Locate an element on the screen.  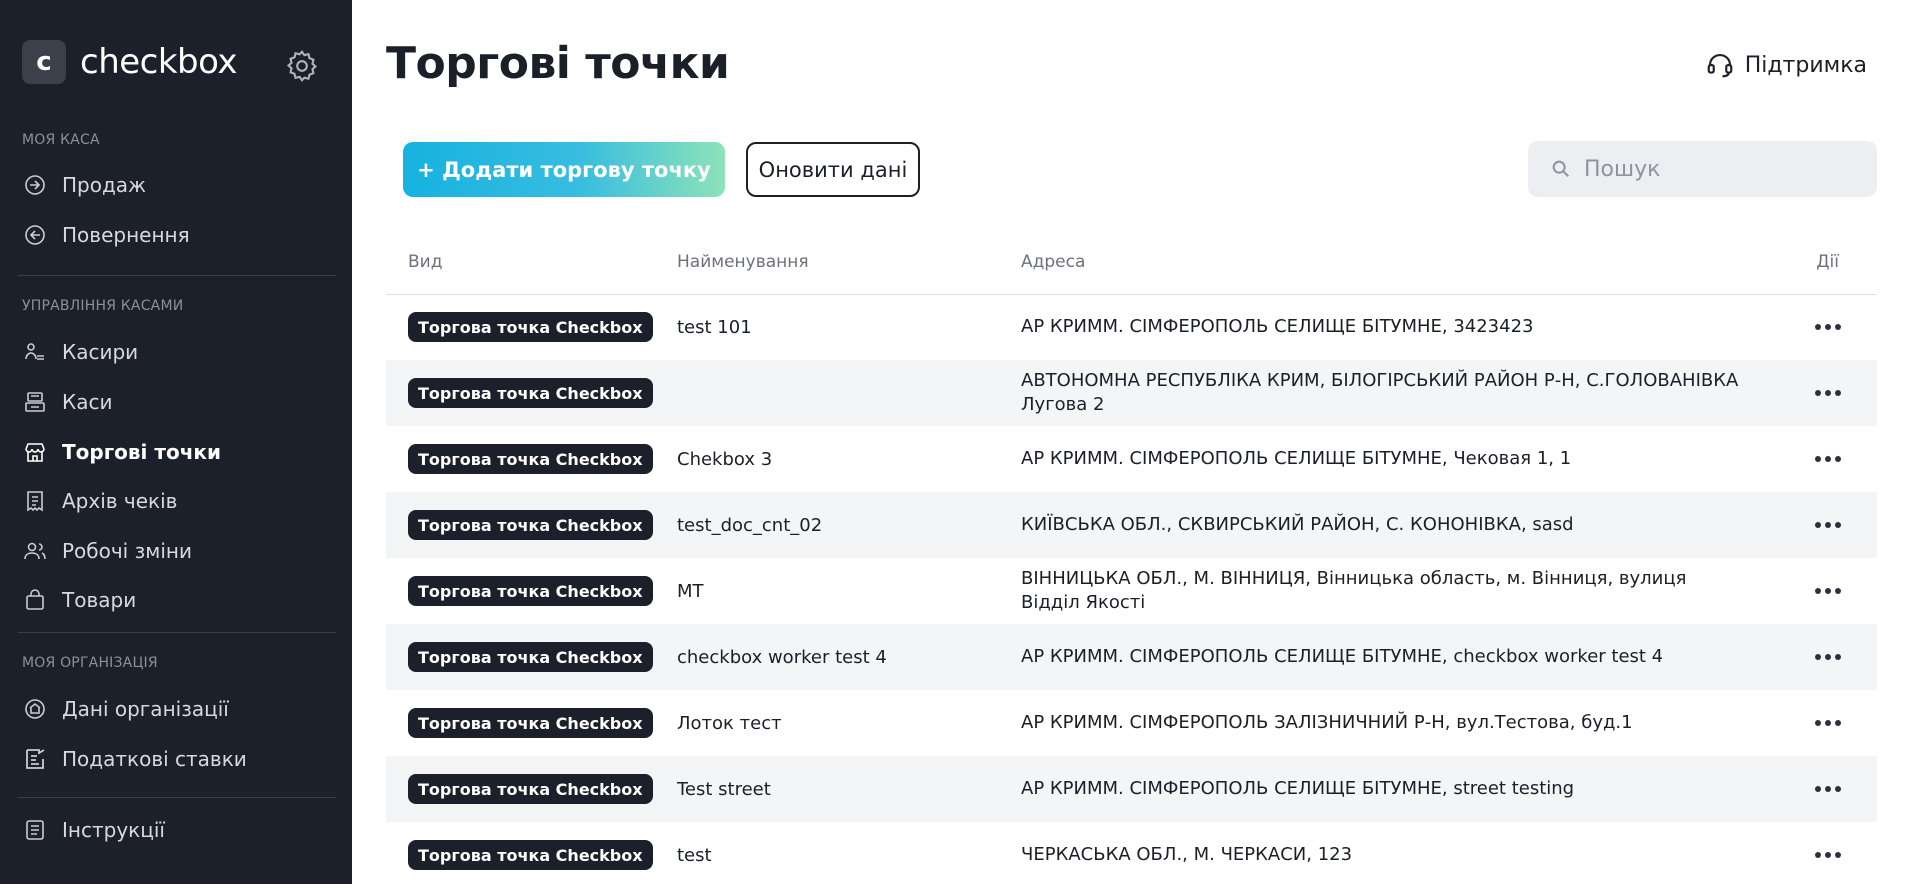
sidebar-item-return: Повернення is located at coordinates (177, 235).